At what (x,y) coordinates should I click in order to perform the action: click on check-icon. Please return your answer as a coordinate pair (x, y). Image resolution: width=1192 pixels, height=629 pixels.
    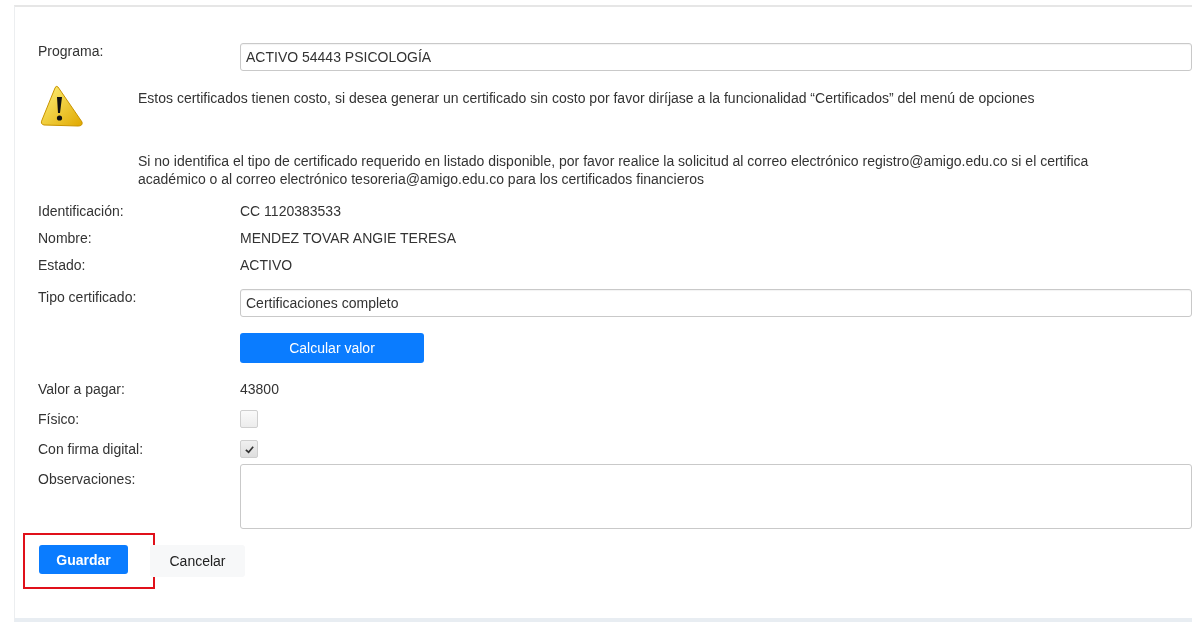
    Looking at the image, I should click on (249, 449).